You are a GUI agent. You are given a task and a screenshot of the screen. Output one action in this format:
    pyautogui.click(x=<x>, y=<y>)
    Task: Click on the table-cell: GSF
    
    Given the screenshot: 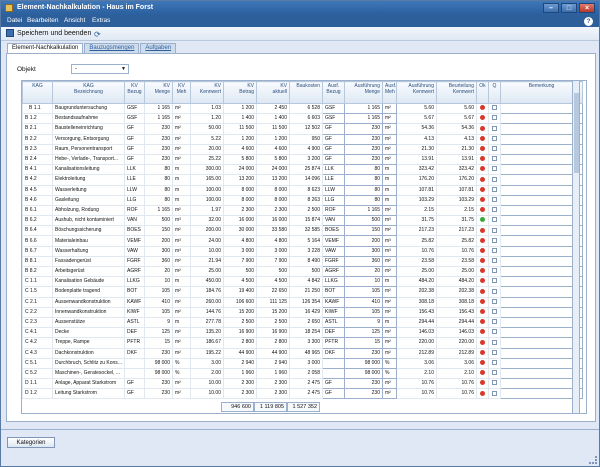 What is the action you would take?
    pyautogui.click(x=333, y=108)
    